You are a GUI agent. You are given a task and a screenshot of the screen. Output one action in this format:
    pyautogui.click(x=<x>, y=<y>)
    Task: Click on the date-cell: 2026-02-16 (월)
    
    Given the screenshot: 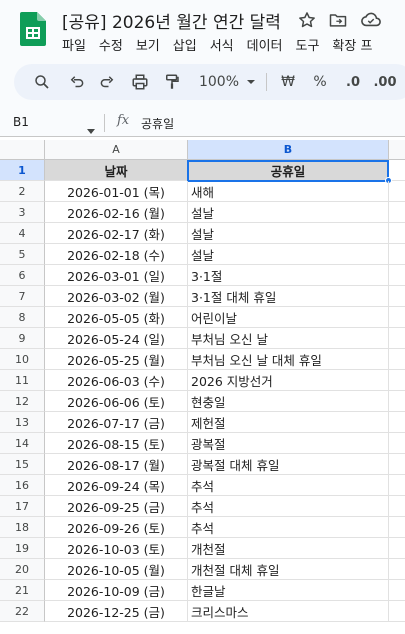 What is the action you would take?
    pyautogui.click(x=116, y=212)
    